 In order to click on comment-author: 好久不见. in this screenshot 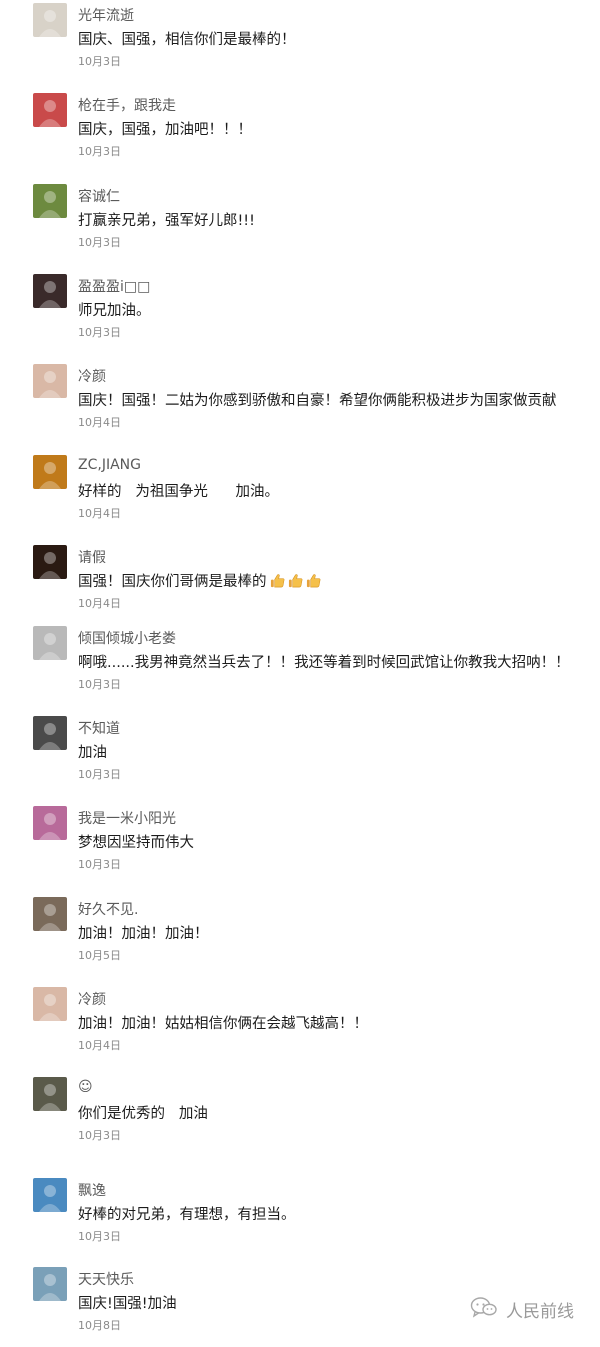, I will do `click(108, 909)`.